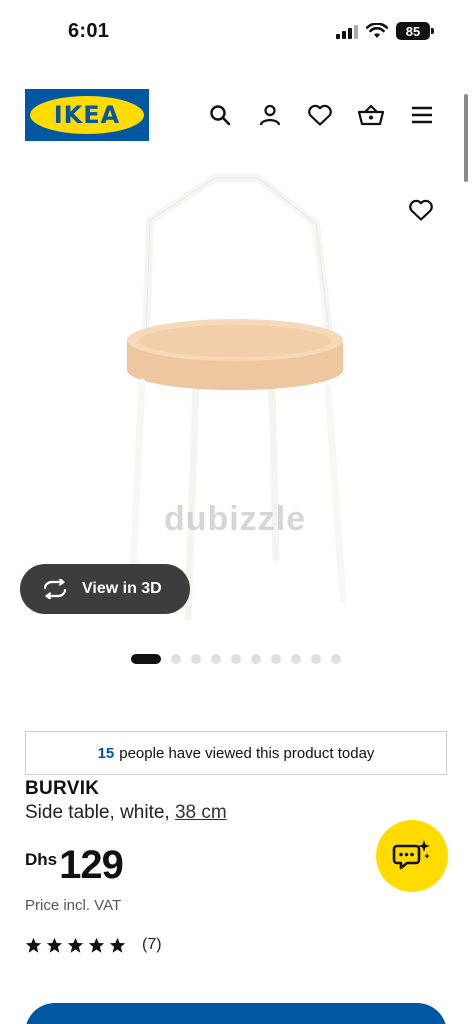 Image resolution: width=472 pixels, height=1024 pixels. I want to click on product-price: Dhs 129, so click(74, 865).